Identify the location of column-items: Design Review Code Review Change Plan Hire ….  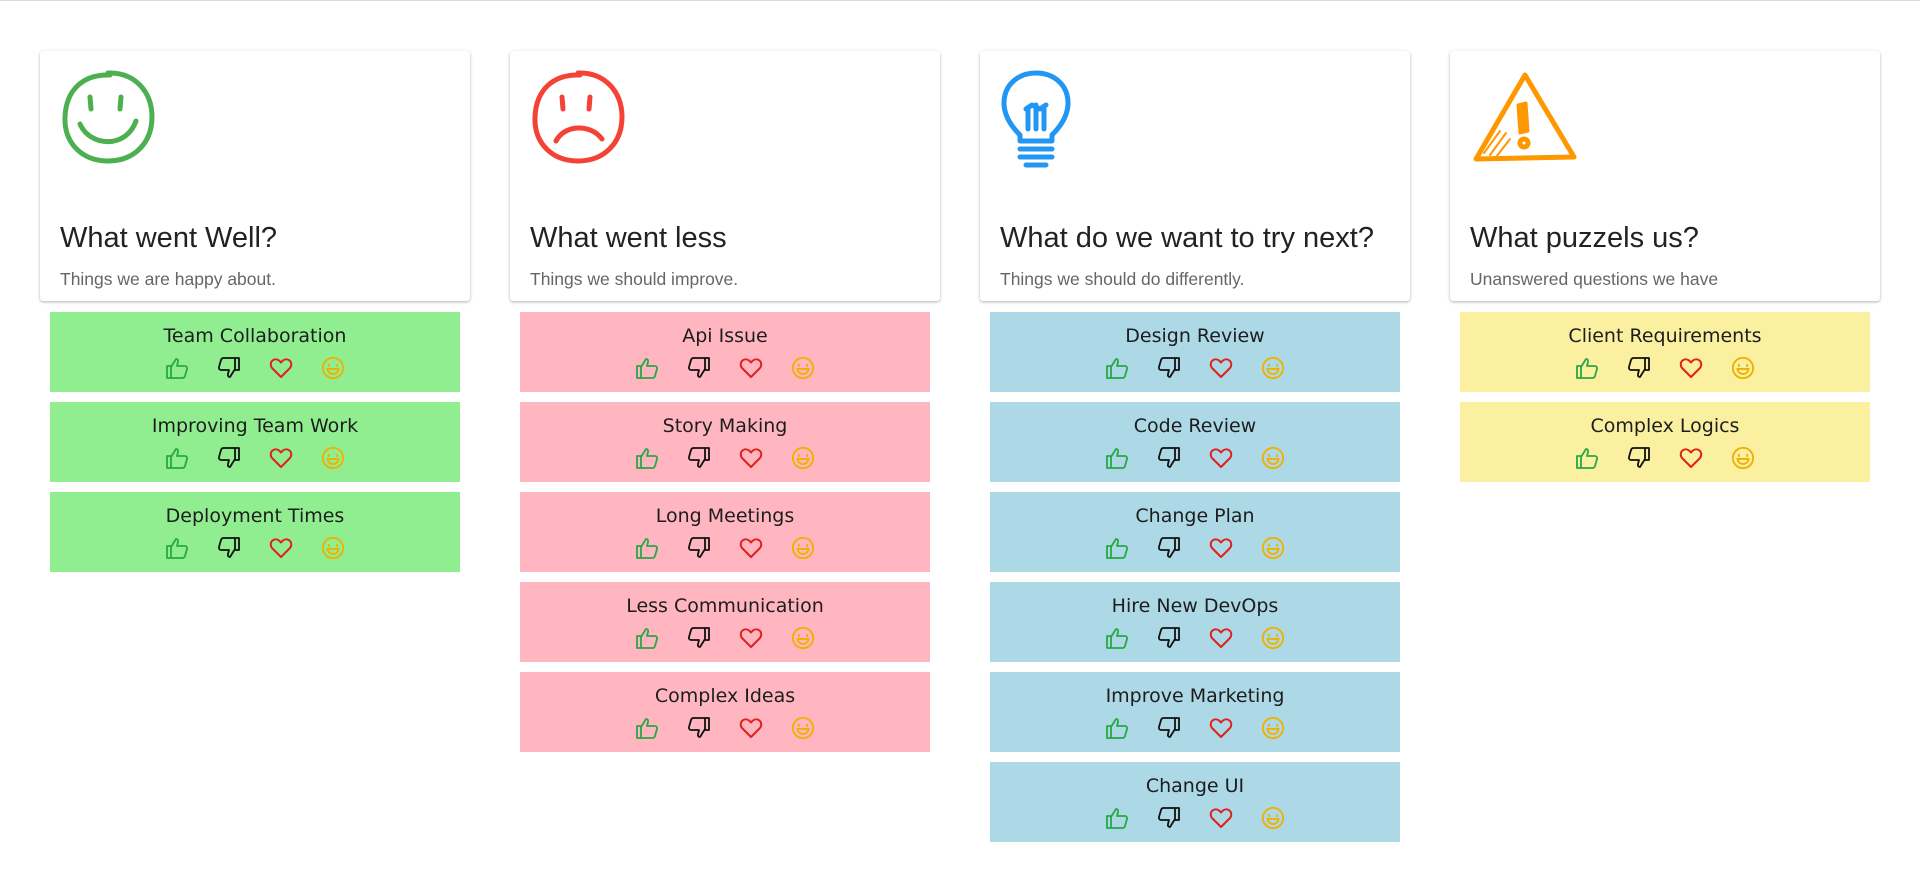
(1195, 577).